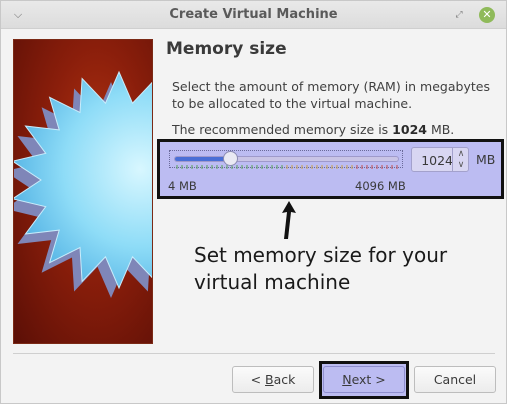  I want to click on annotation-arrow, so click(289, 220).